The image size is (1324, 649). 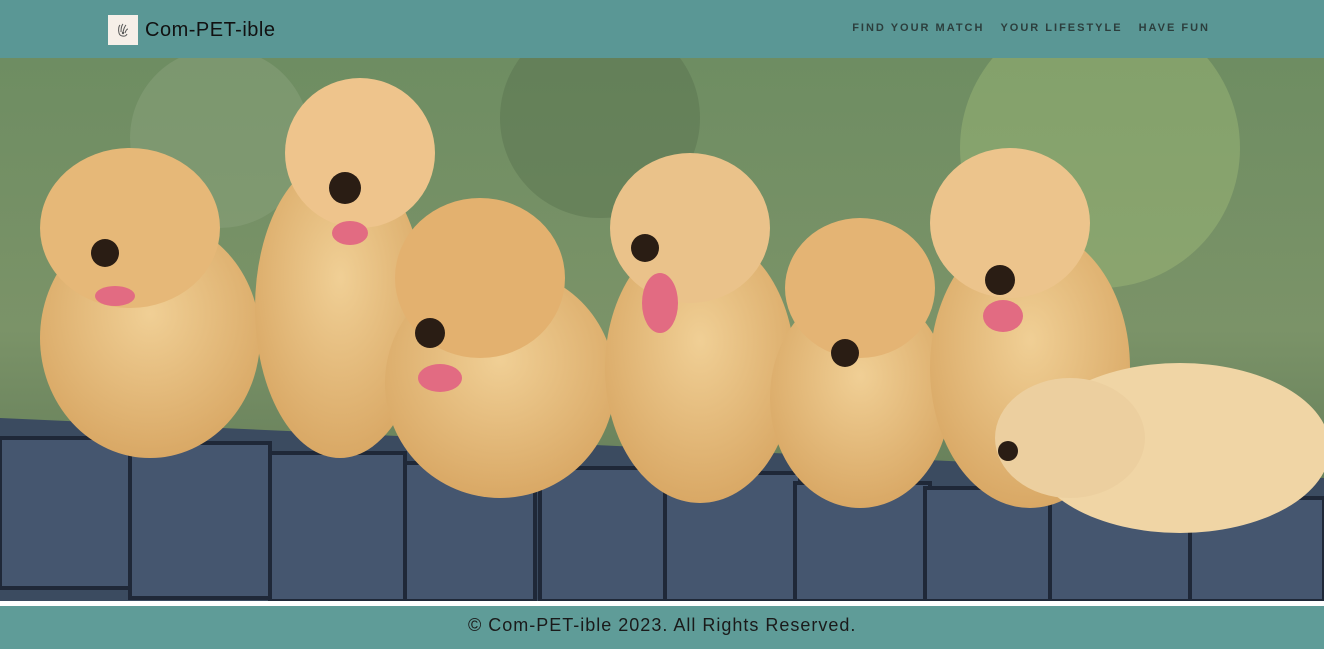 What do you see at coordinates (210, 29) in the screenshot?
I see `brand-name: Com-PET-ible` at bounding box center [210, 29].